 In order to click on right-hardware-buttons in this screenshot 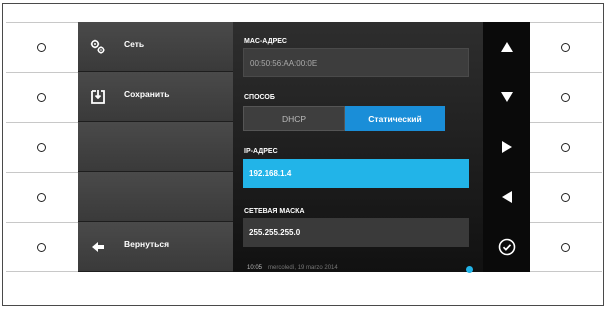, I will do `click(566, 147)`.